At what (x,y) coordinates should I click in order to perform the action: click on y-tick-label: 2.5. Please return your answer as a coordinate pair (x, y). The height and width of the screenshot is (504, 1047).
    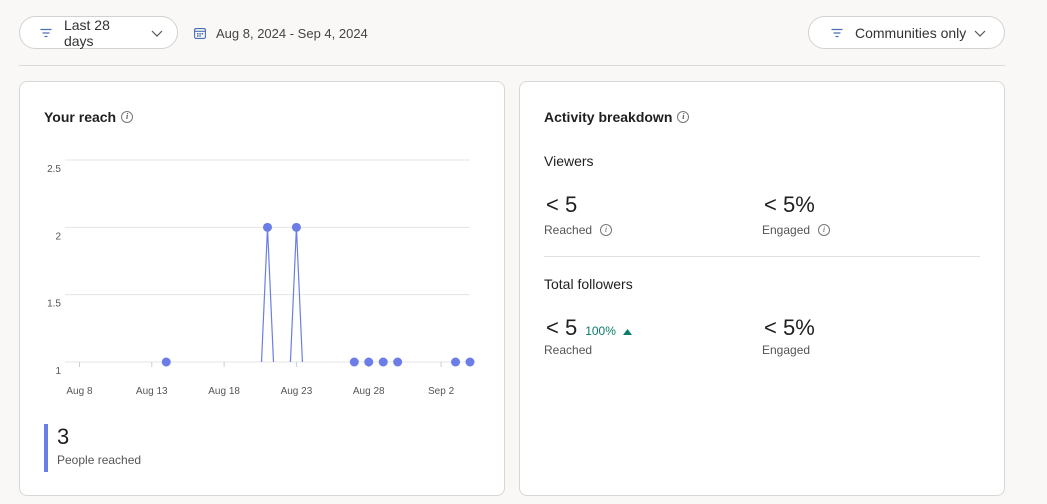
    Looking at the image, I should click on (54, 169).